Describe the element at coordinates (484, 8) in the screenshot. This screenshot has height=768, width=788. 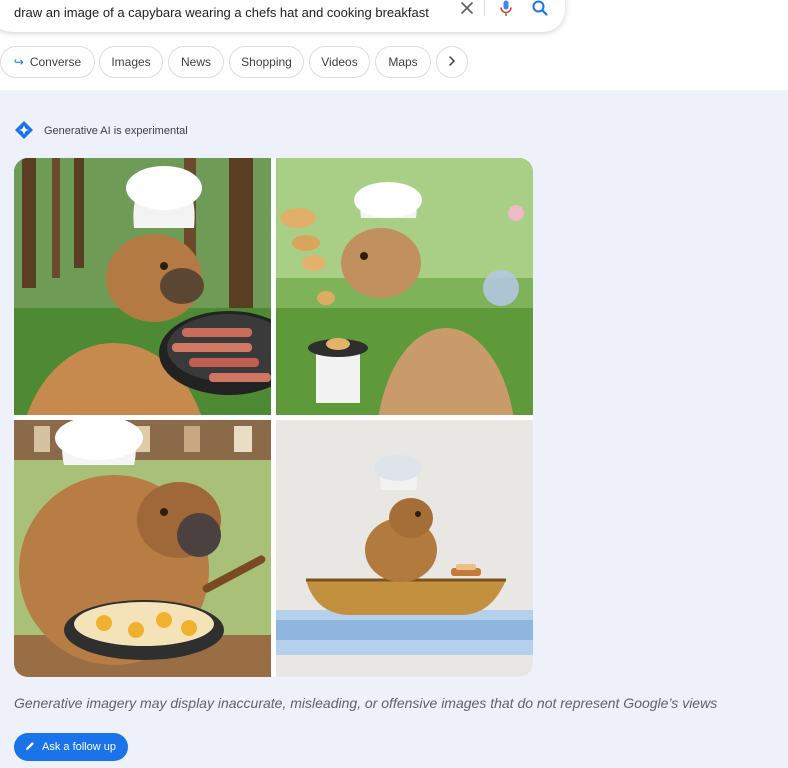
I see `divider` at that location.